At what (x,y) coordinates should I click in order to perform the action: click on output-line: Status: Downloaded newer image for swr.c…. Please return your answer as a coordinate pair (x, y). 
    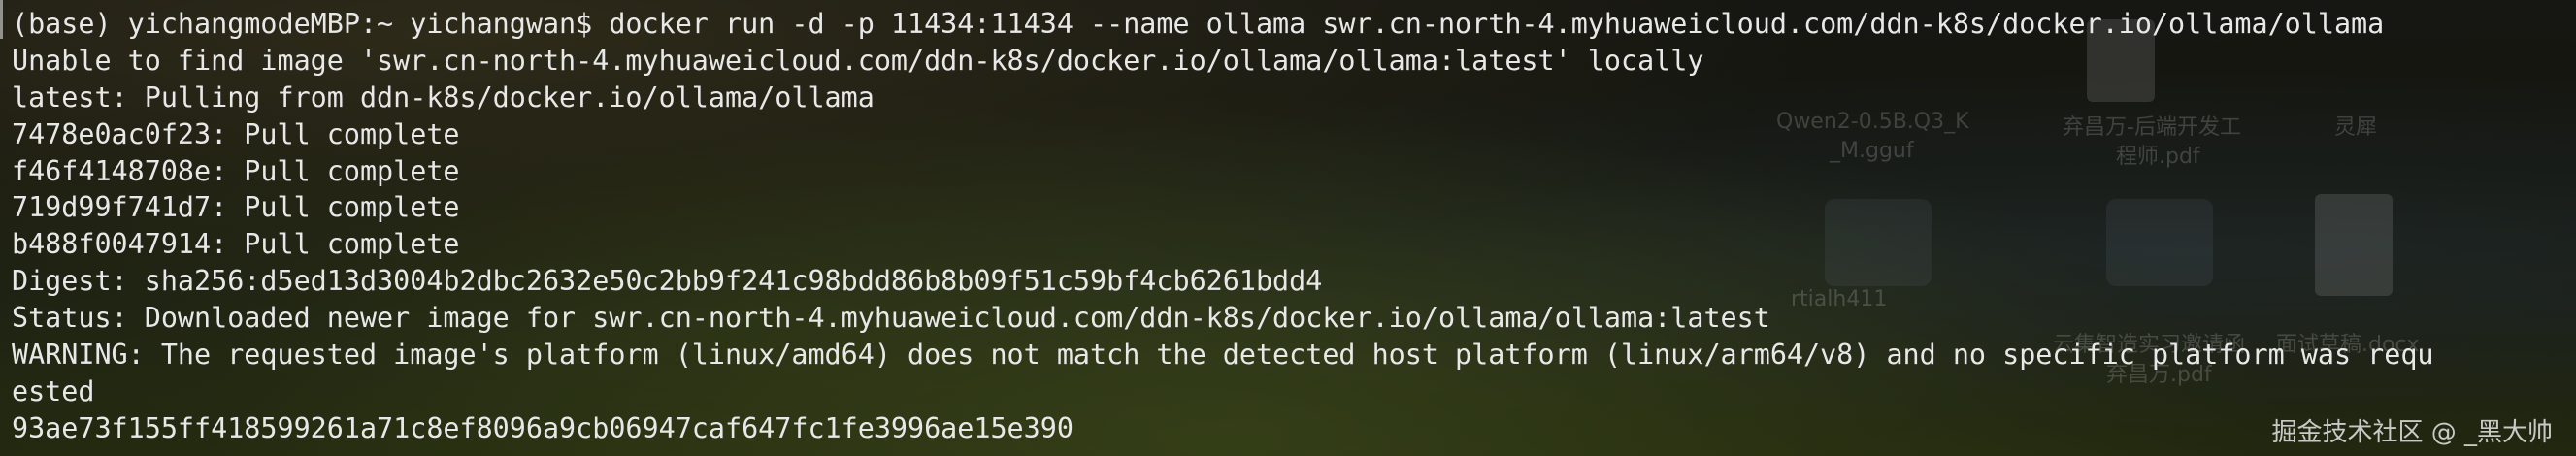
    Looking at the image, I should click on (891, 318).